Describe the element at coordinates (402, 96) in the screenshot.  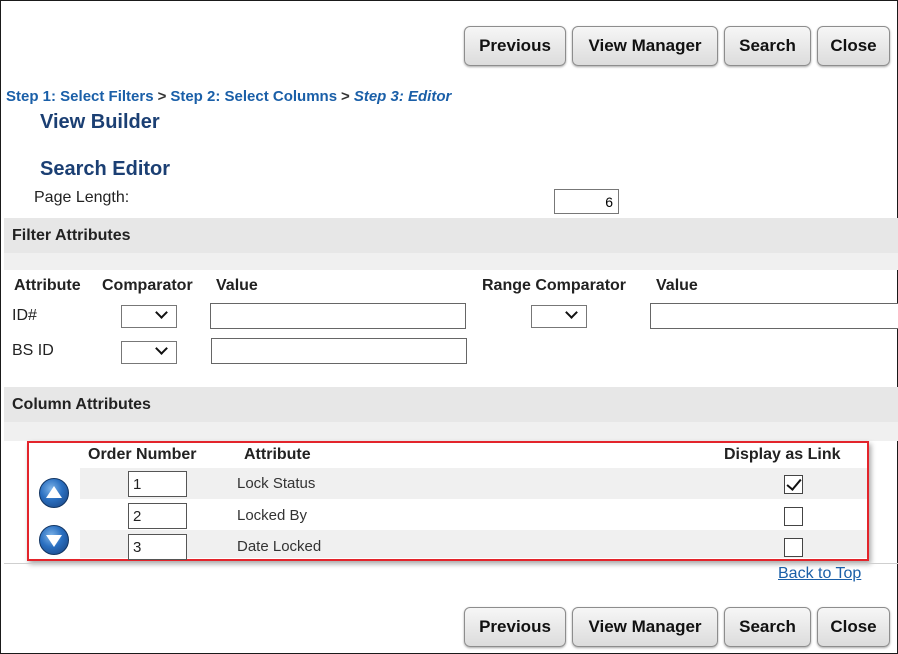
I see `breadcrumb-current-step: Step 3: Editor` at that location.